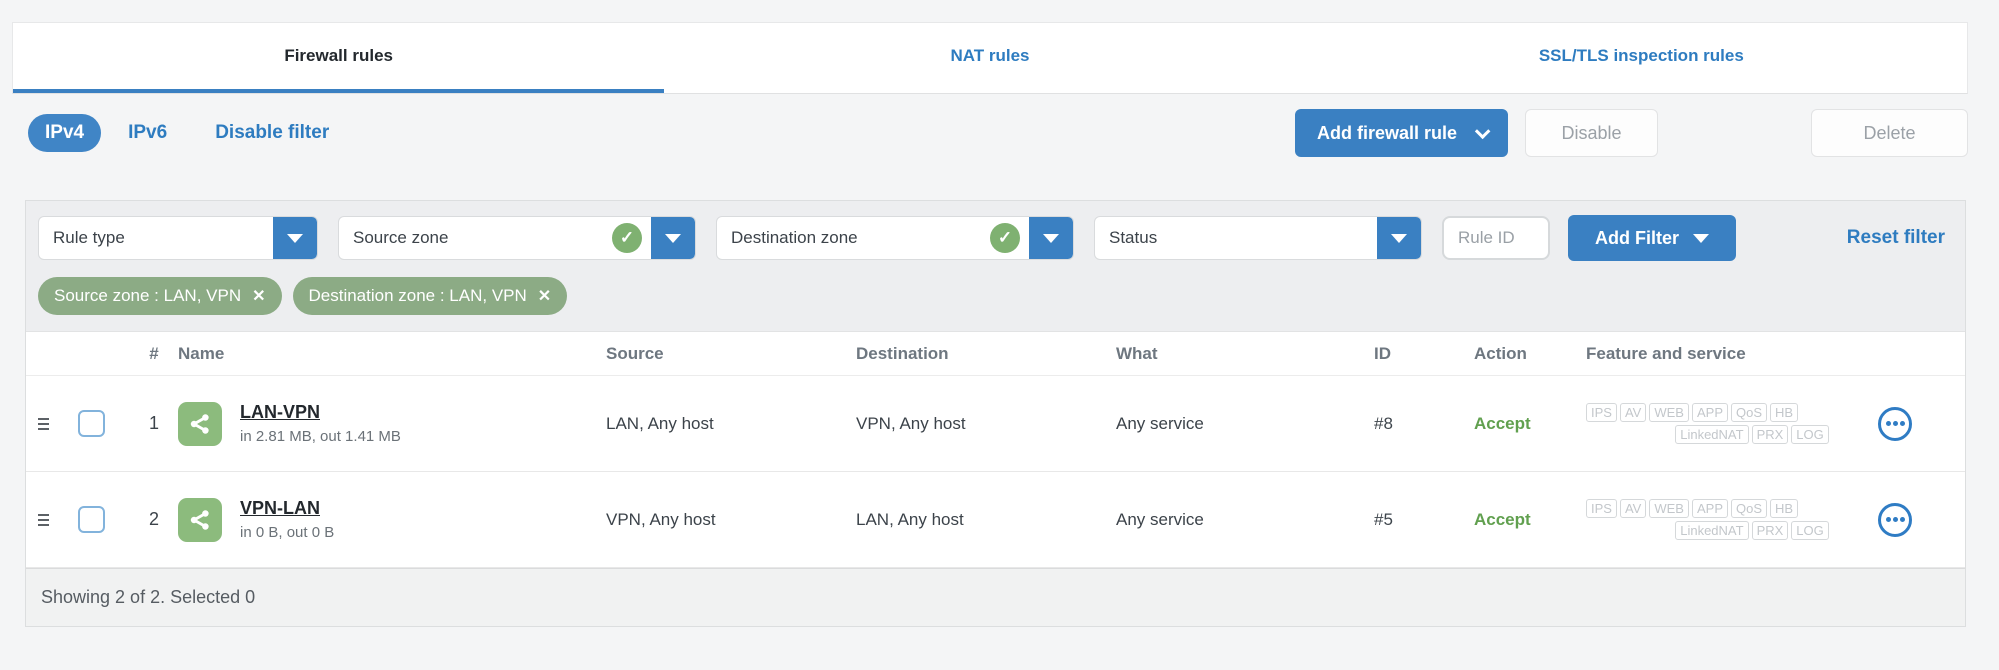 Image resolution: width=1999 pixels, height=670 pixels. I want to click on rule-traffic-stats: in 2.81 MB, out 1.41 MB, so click(320, 436).